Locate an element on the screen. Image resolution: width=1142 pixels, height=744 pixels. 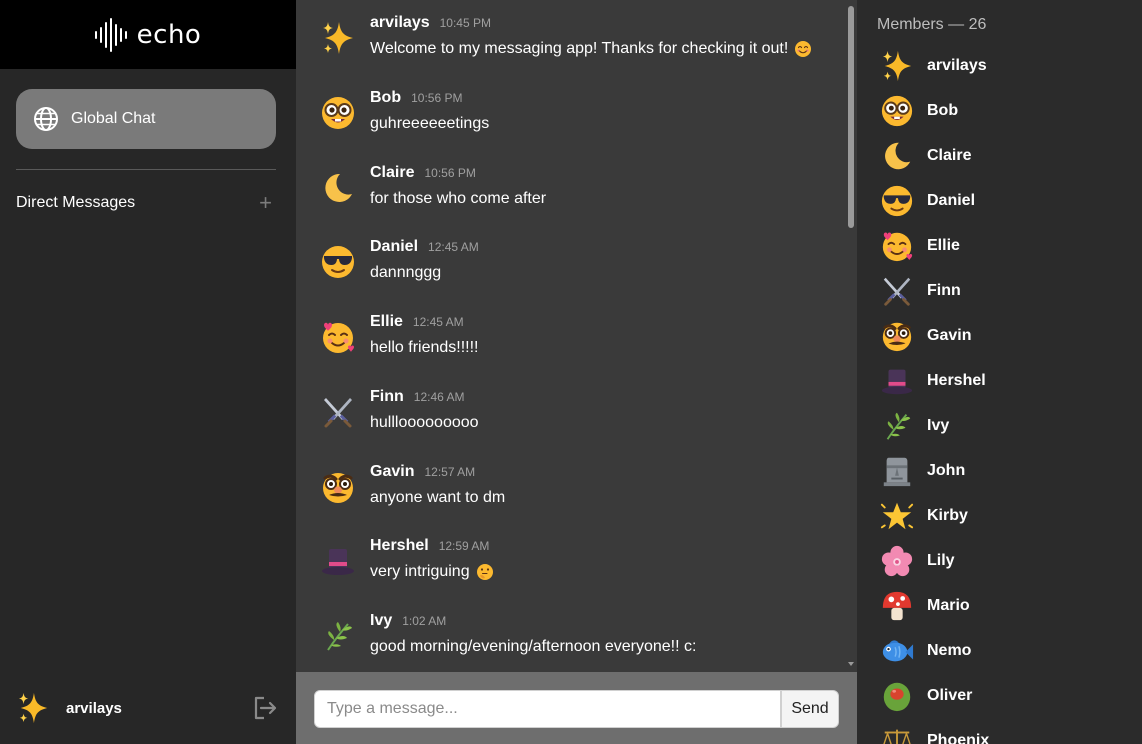
member-item: Nemo is located at coordinates (925, 651).